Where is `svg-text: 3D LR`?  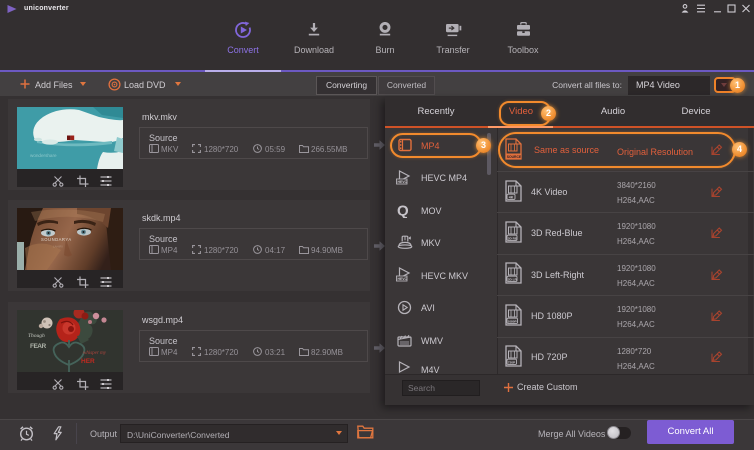 svg-text: 3D LR is located at coordinates (513, 279).